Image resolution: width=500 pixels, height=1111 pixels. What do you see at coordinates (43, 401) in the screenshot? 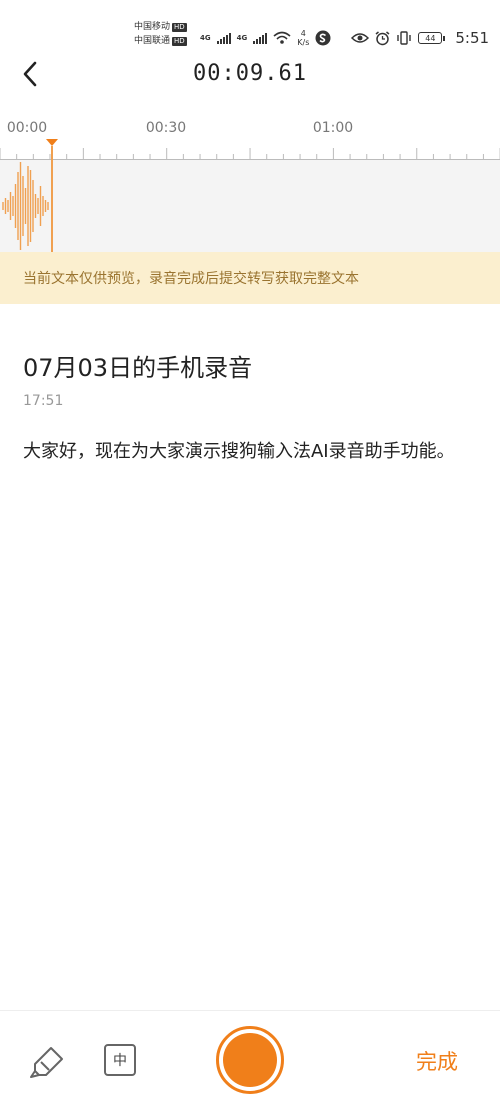
I see `recording-time: 17:51` at bounding box center [43, 401].